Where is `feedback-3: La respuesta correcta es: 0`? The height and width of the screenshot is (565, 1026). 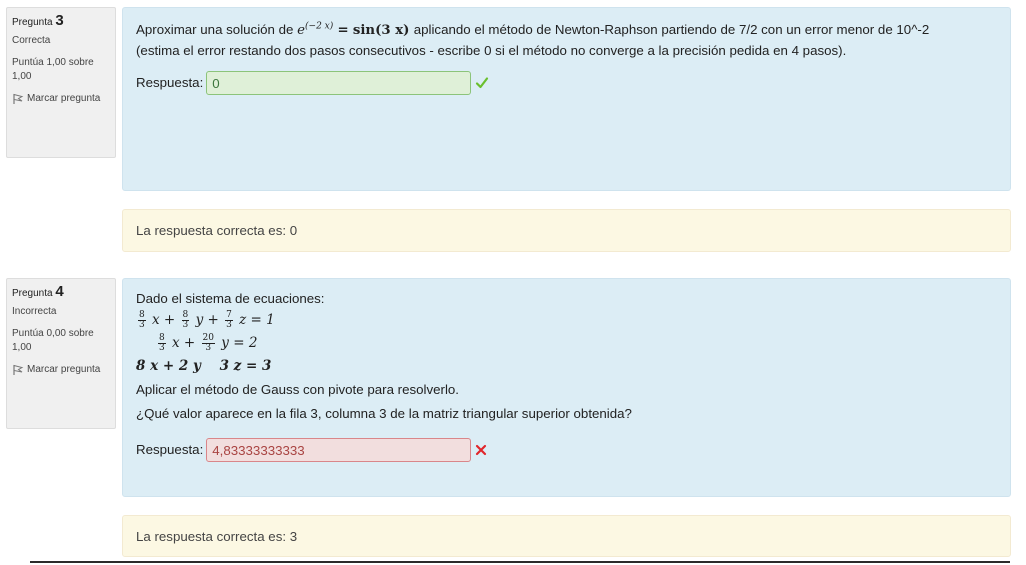 feedback-3: La respuesta correcta es: 0 is located at coordinates (566, 230).